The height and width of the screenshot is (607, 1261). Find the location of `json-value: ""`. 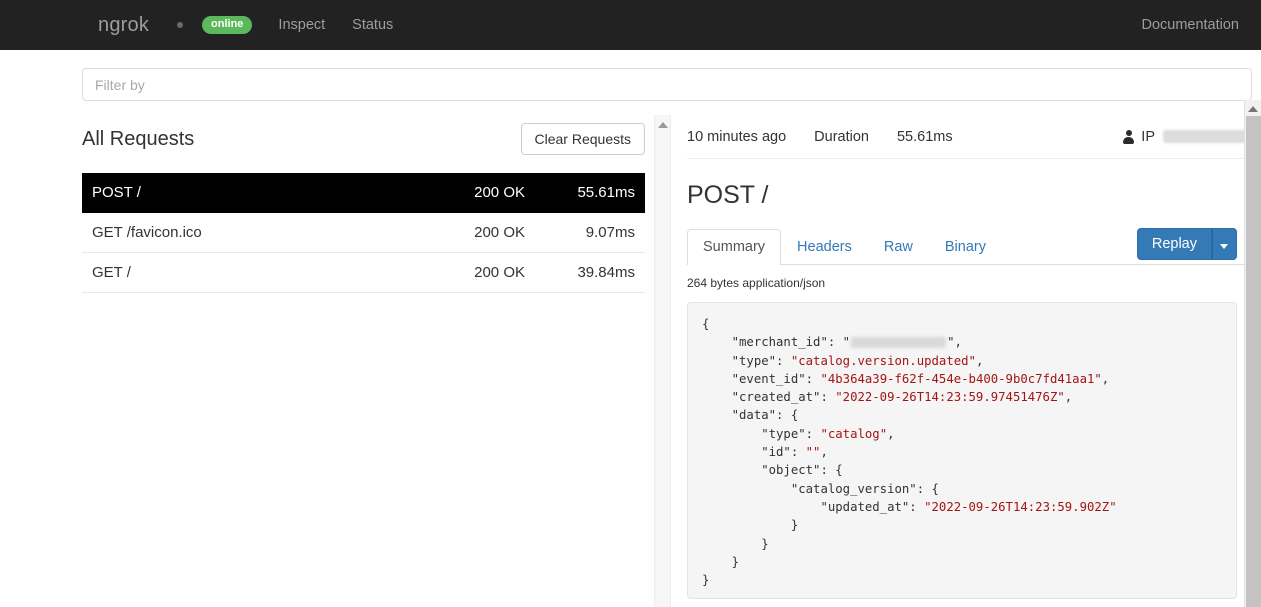

json-value: "" is located at coordinates (813, 452).